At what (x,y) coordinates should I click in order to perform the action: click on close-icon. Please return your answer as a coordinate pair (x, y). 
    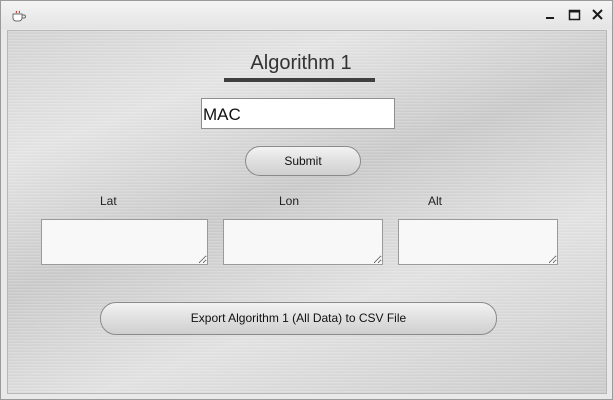
    Looking at the image, I should click on (597, 14).